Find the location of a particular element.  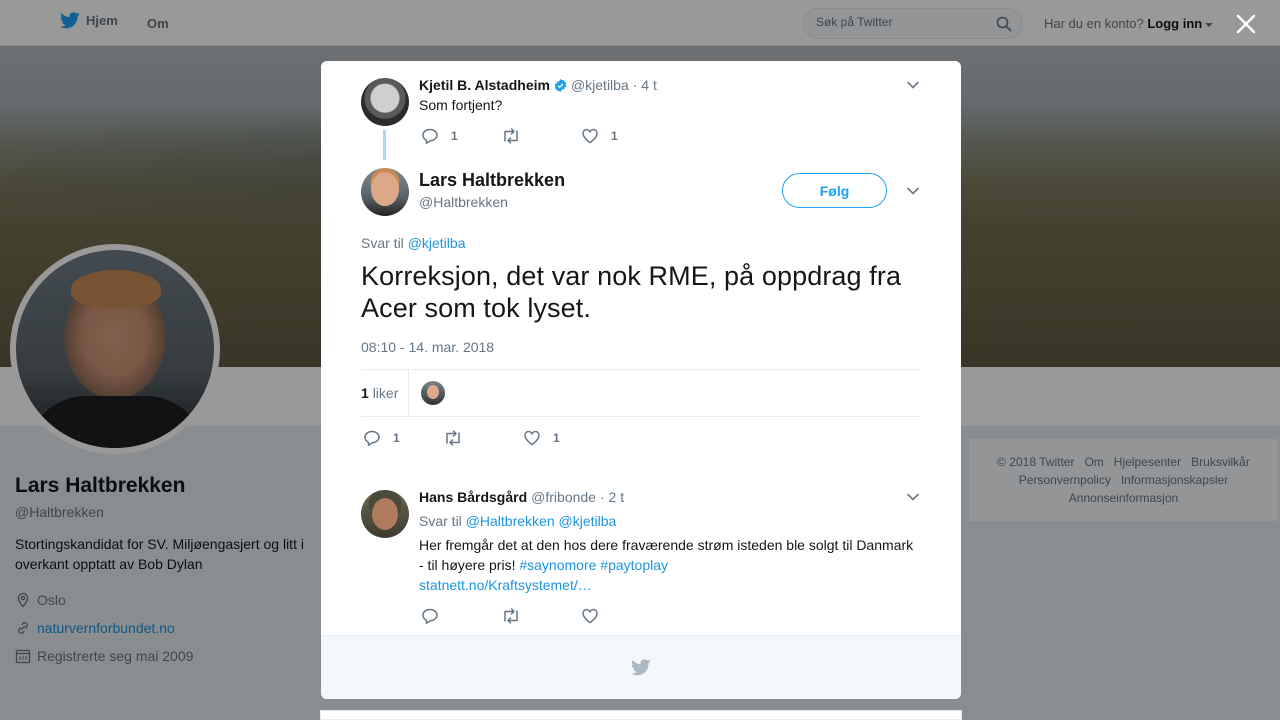

parent-tweet-header: Kjetil B. Alstadheim @kjetilba · 4 t is located at coordinates (538, 85).